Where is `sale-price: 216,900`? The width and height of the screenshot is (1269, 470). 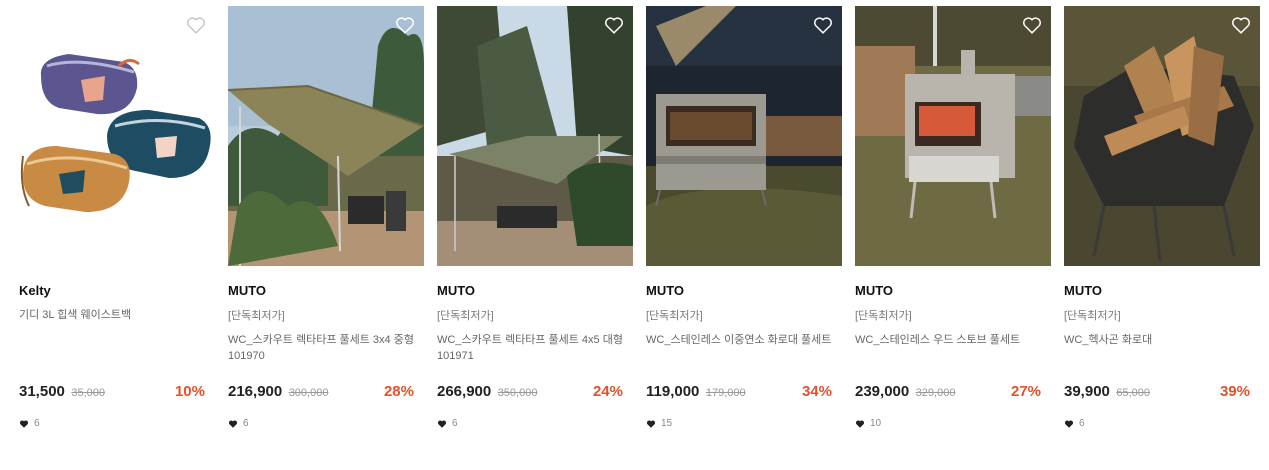 sale-price: 216,900 is located at coordinates (255, 391).